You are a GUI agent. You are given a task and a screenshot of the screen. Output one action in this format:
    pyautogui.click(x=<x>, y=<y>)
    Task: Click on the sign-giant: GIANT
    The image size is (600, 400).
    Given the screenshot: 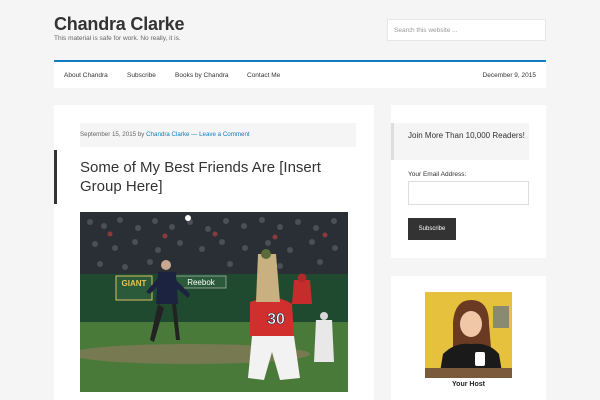 What is the action you would take?
    pyautogui.click(x=134, y=283)
    